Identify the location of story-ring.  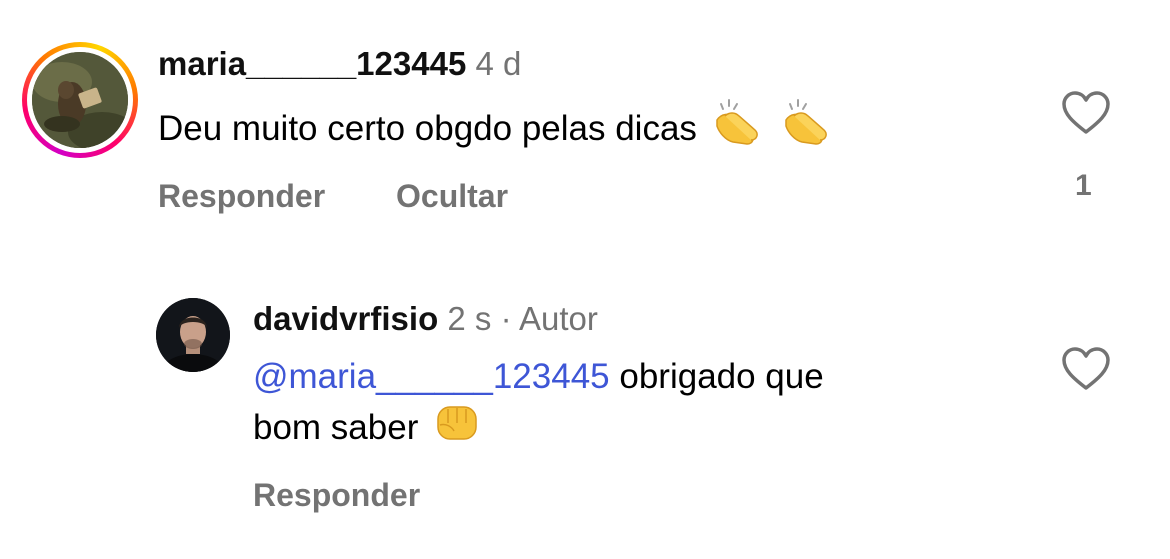
(80, 100).